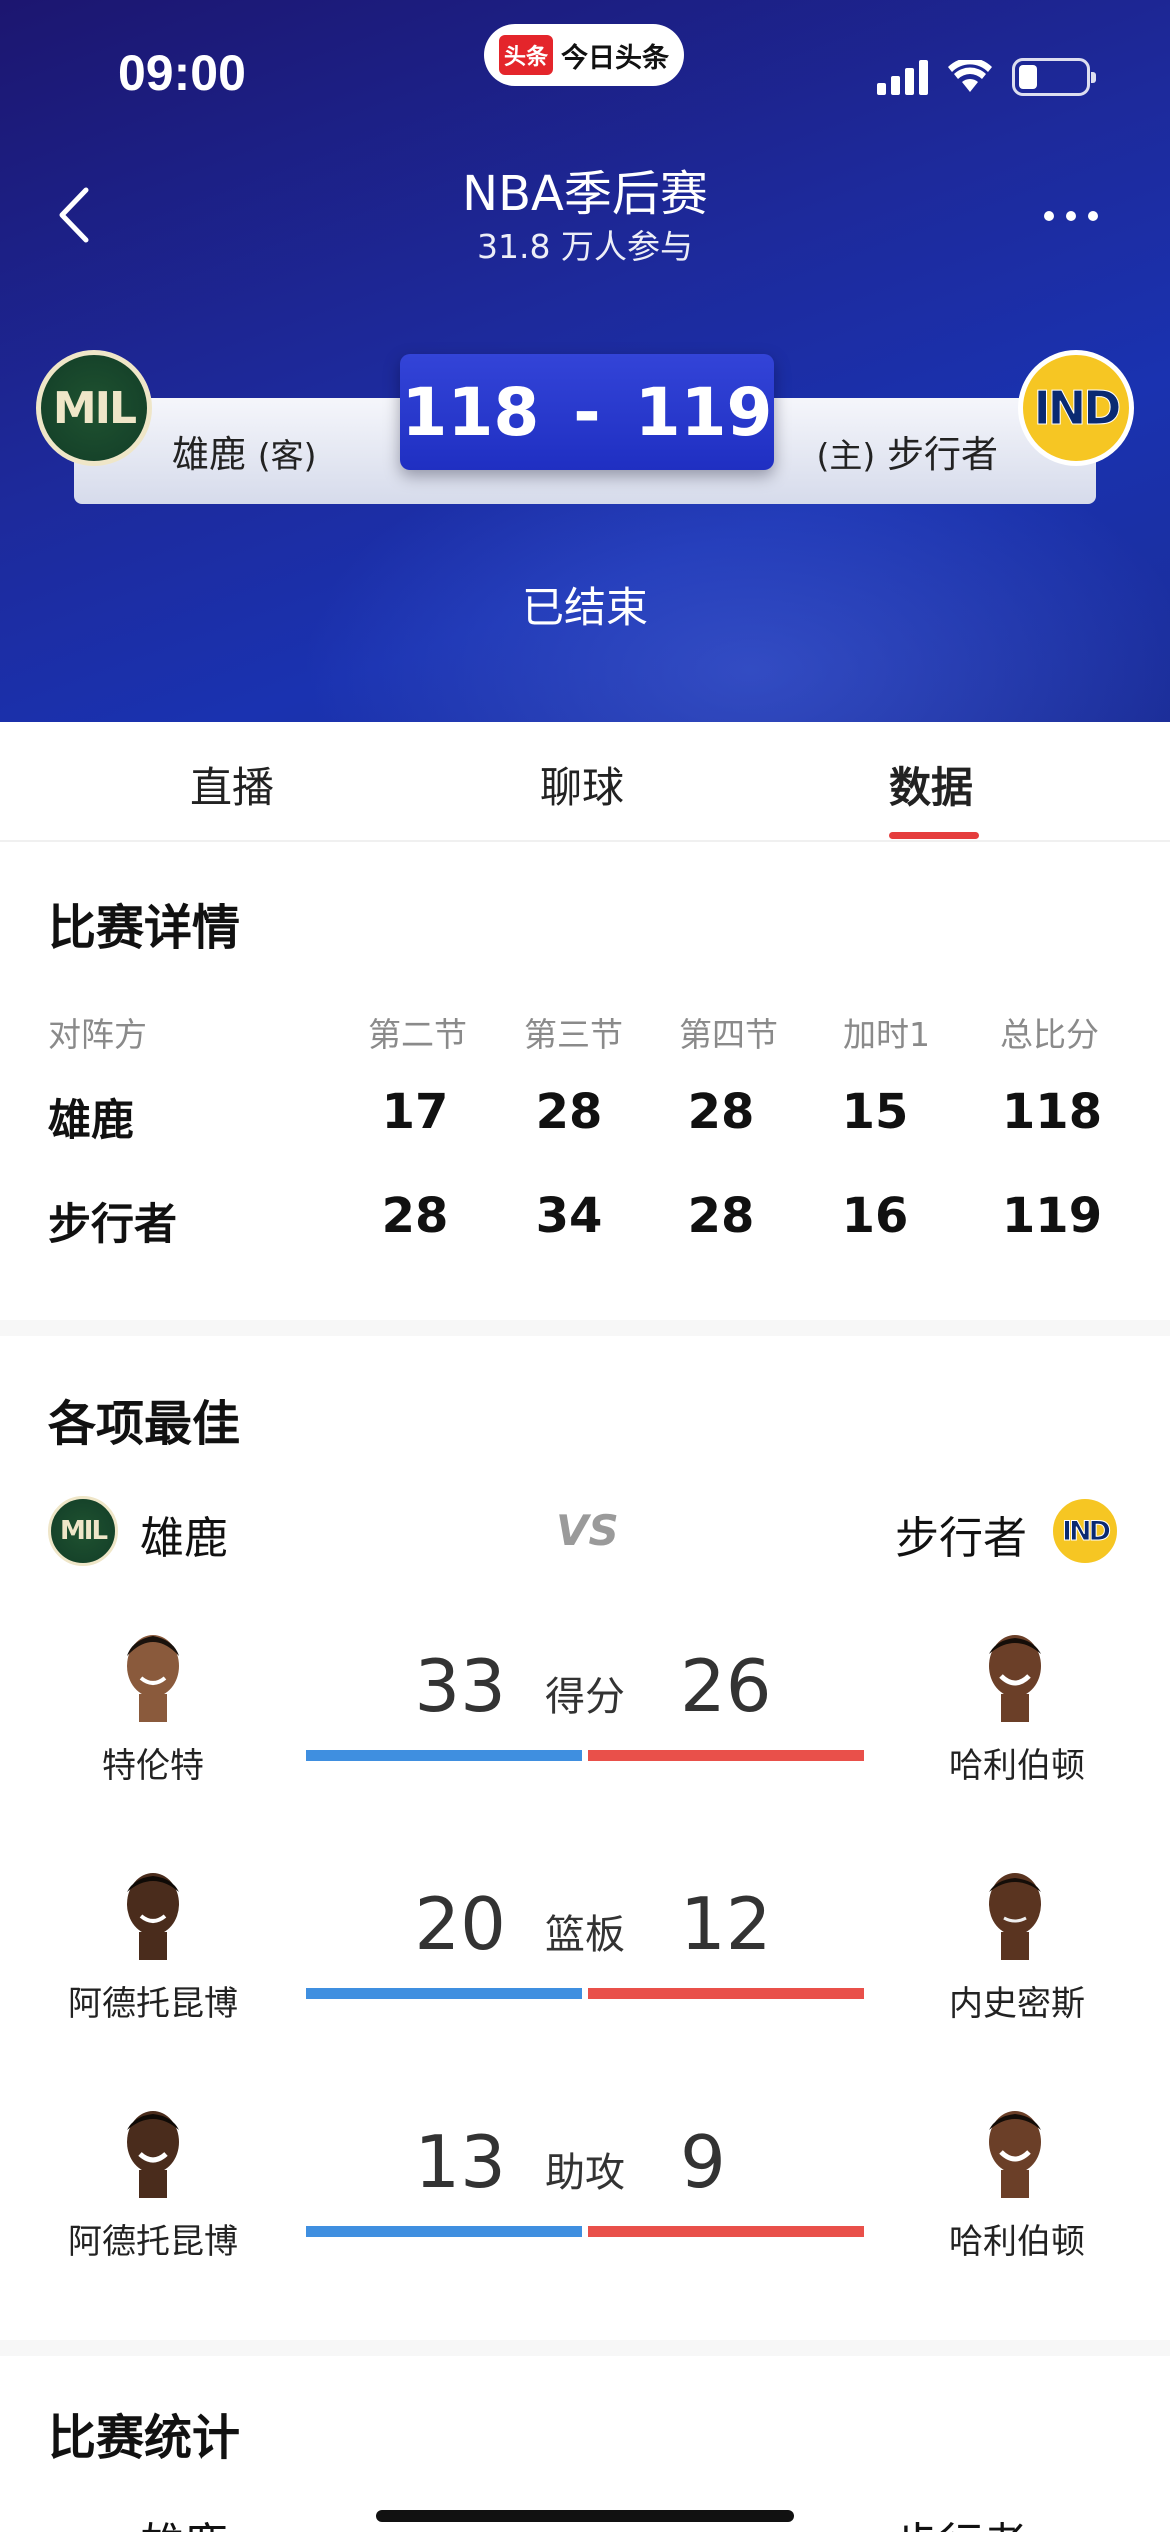 The image size is (1170, 2532). I want to click on leaders-away-name: 雄鹿, so click(184, 1538).